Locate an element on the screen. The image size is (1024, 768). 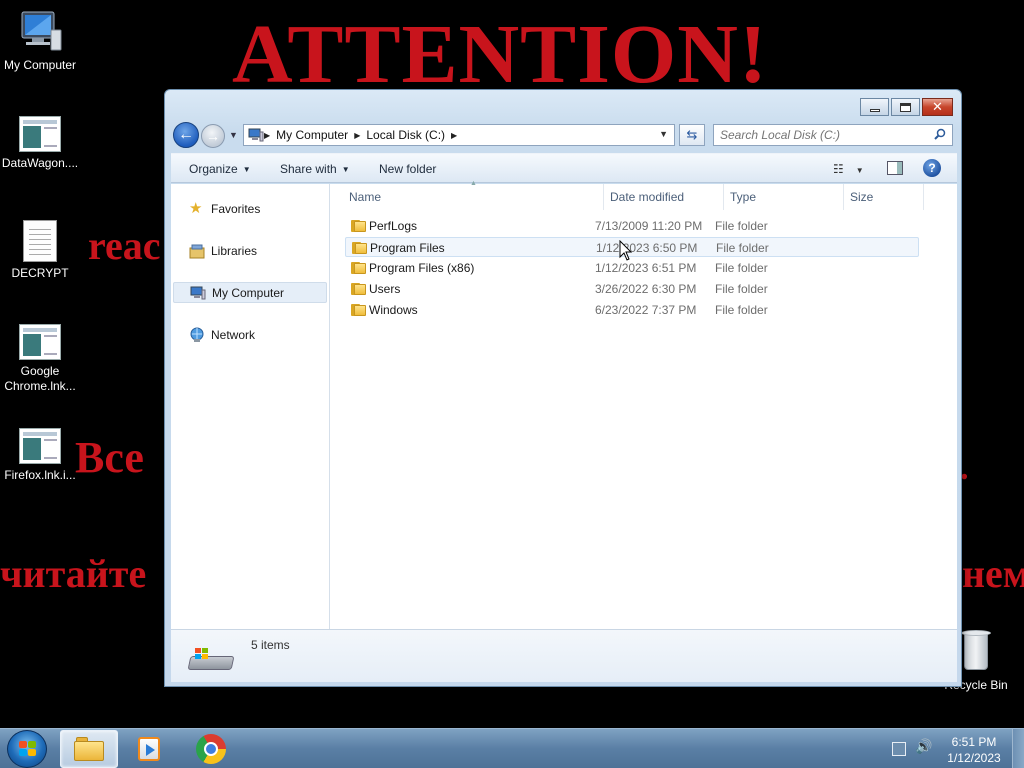
desktop-icon-label: DECRYPT is located at coordinates (40, 273).